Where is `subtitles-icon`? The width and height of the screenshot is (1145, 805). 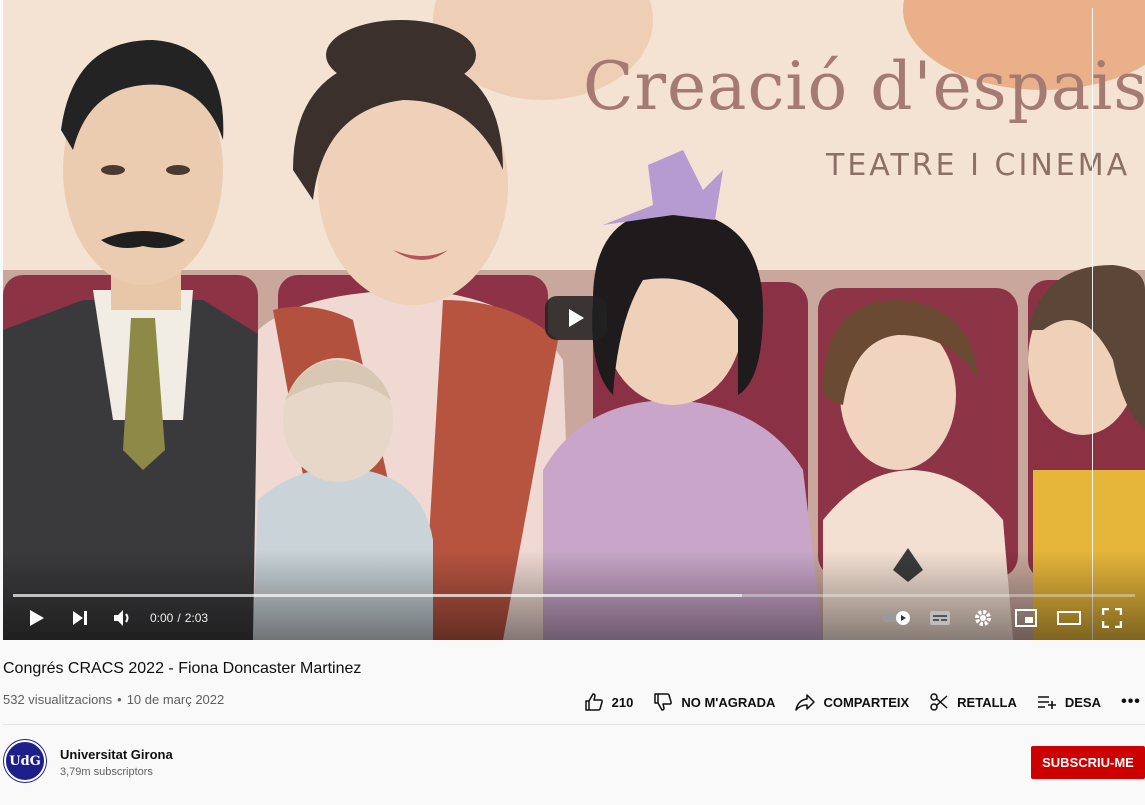 subtitles-icon is located at coordinates (939, 618).